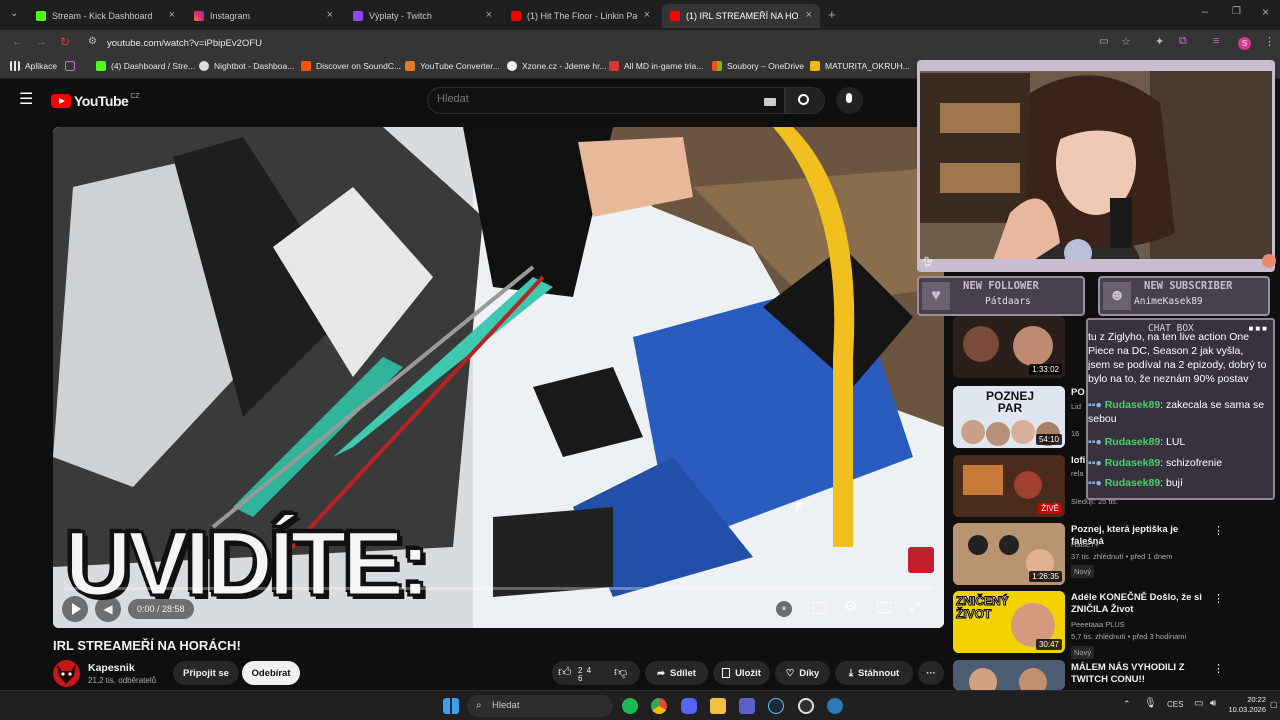 Image resolution: width=1280 pixels, height=720 pixels. What do you see at coordinates (1198, 703) in the screenshot?
I see `network-icon: ▭` at bounding box center [1198, 703].